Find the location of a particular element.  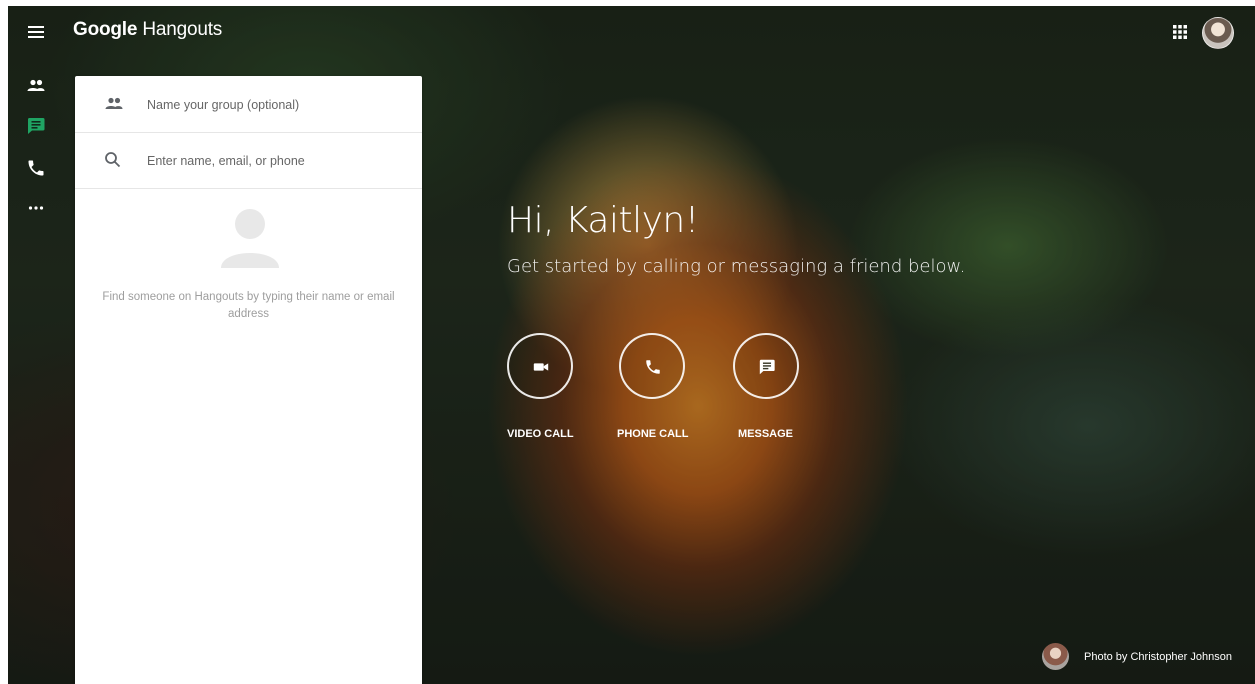

group-name-row is located at coordinates (248, 104).